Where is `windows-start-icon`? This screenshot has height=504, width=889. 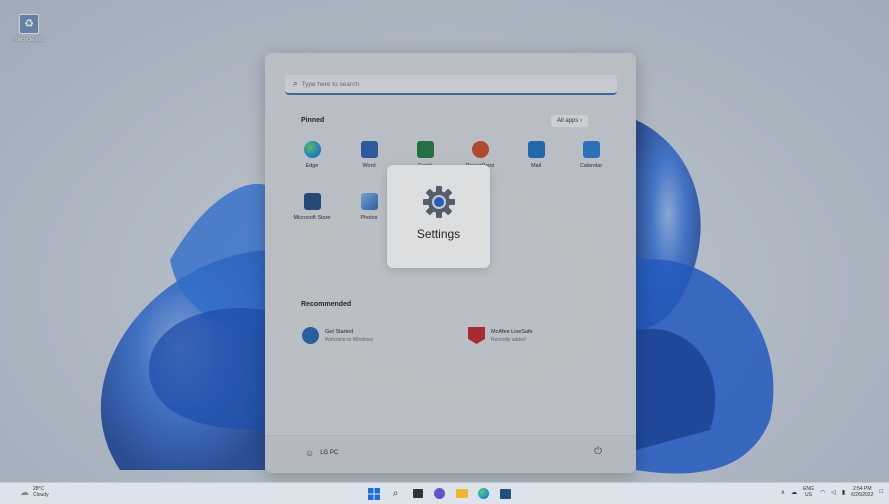 windows-start-icon is located at coordinates (373, 493).